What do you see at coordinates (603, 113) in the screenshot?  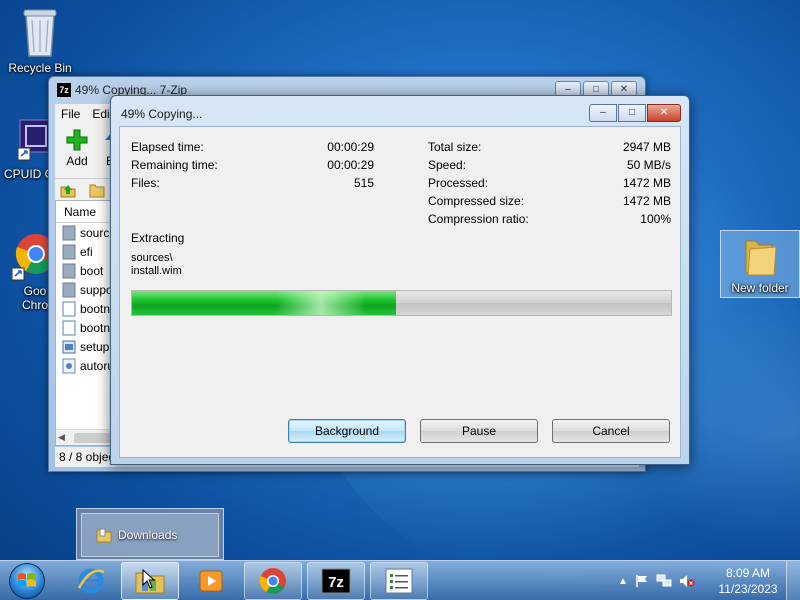 I see `minimize-button: –` at bounding box center [603, 113].